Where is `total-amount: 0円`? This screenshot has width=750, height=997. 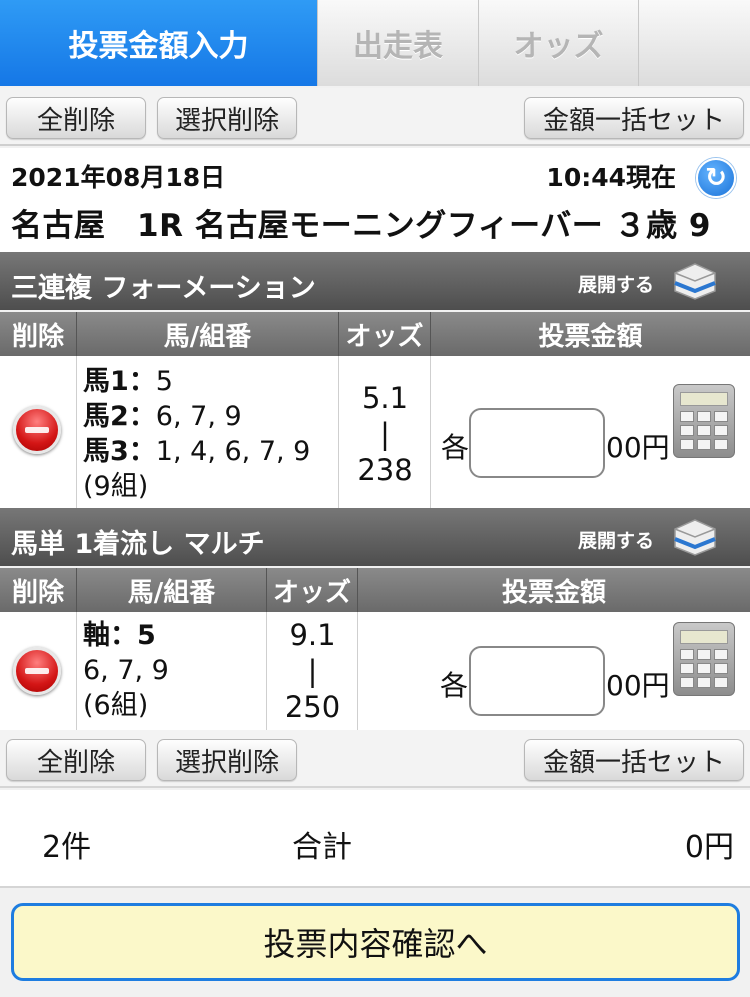
total-amount: 0円 is located at coordinates (709, 847).